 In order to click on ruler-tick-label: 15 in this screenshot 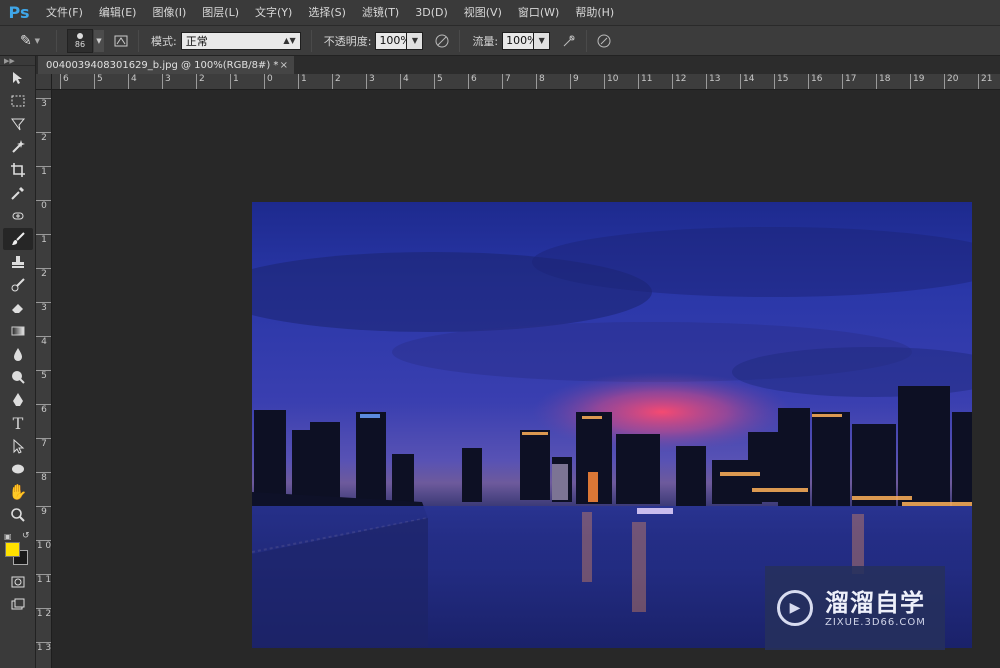, I will do `click(781, 81)`.